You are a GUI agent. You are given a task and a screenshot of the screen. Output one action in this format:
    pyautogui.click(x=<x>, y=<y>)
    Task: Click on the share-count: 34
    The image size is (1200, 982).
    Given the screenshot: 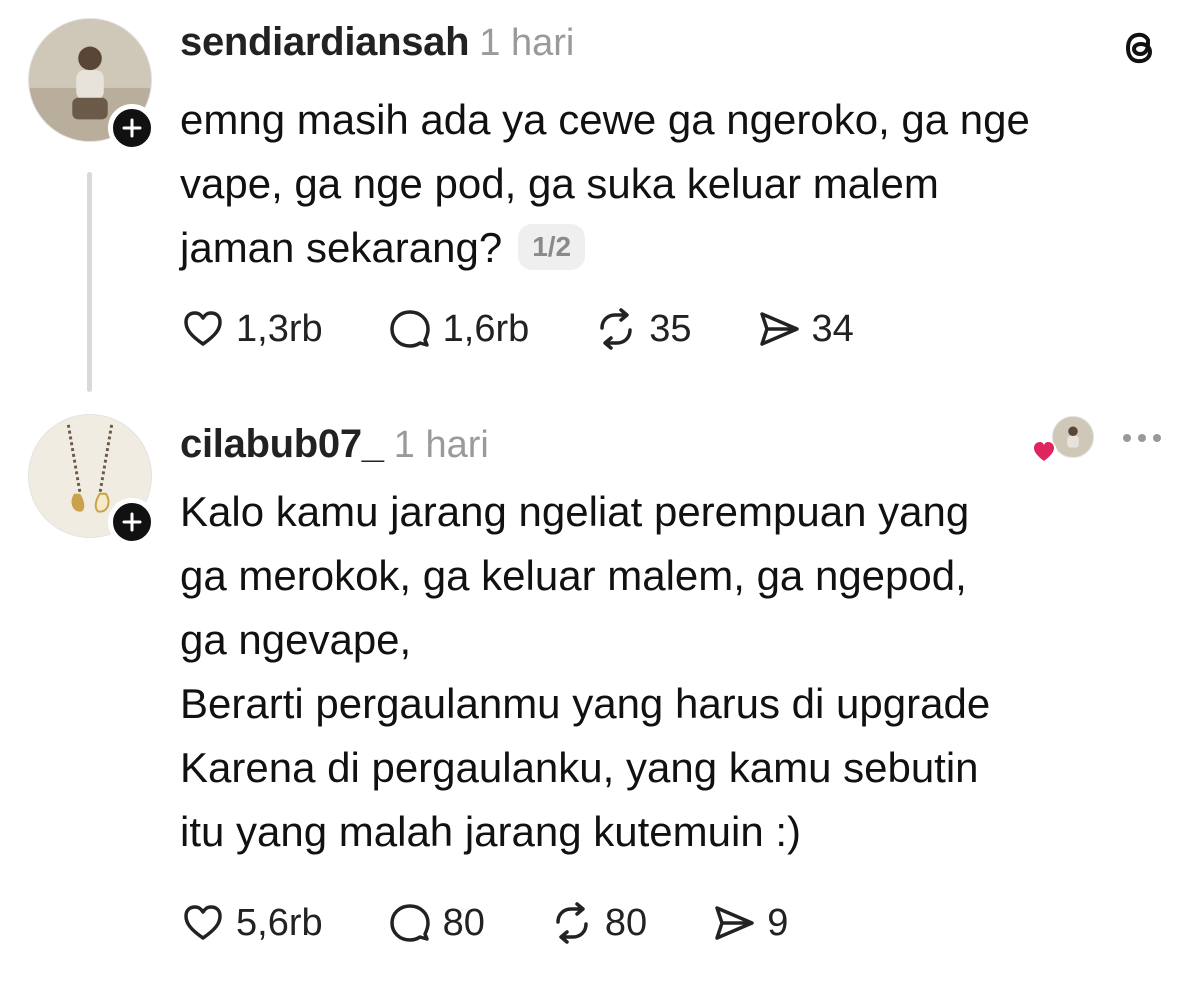 What is the action you would take?
    pyautogui.click(x=832, y=328)
    